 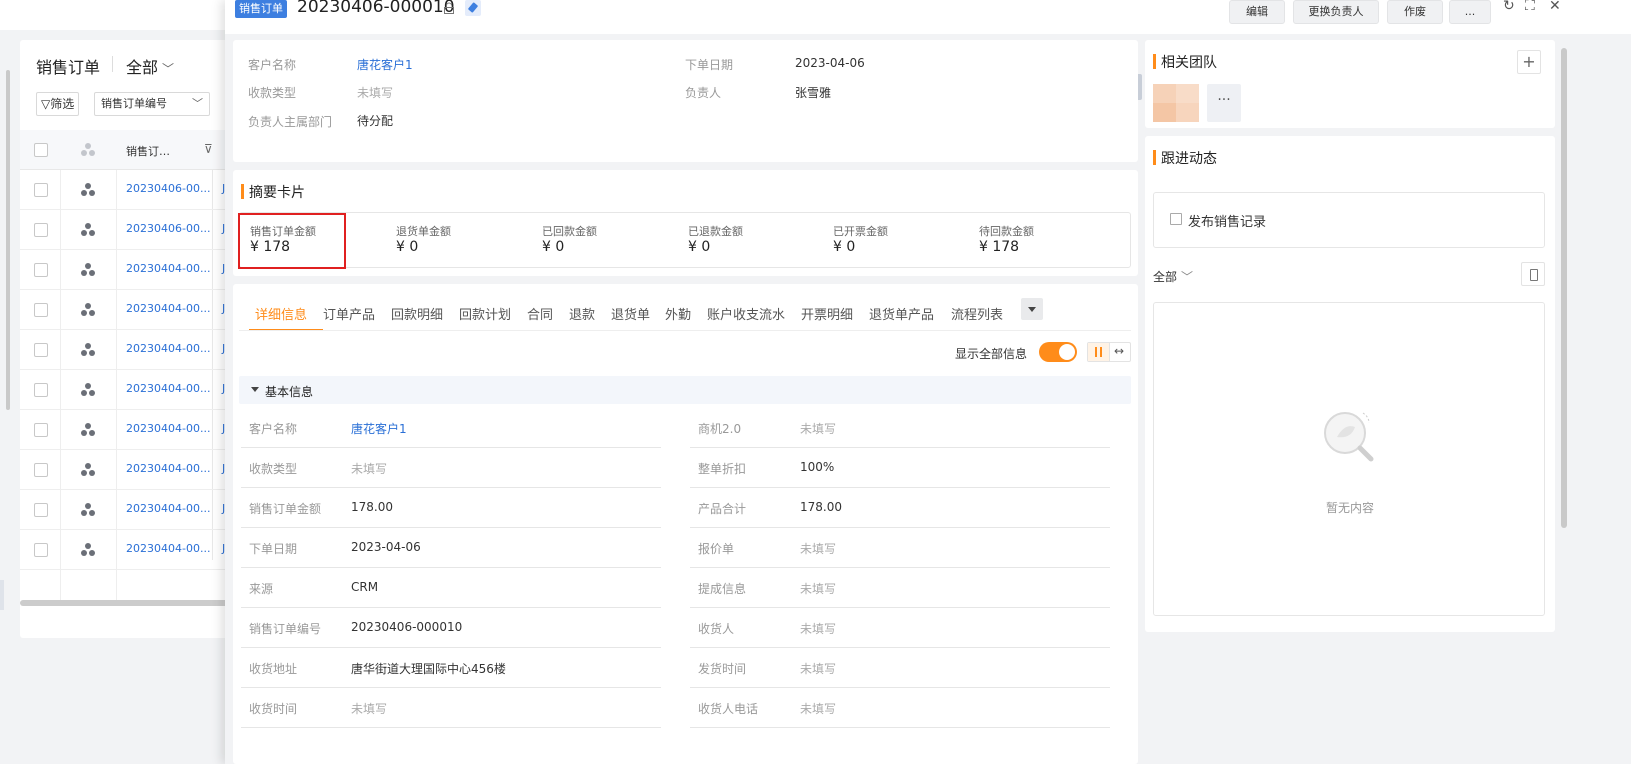 I want to click on field-value: 唐花客户1, so click(x=379, y=428).